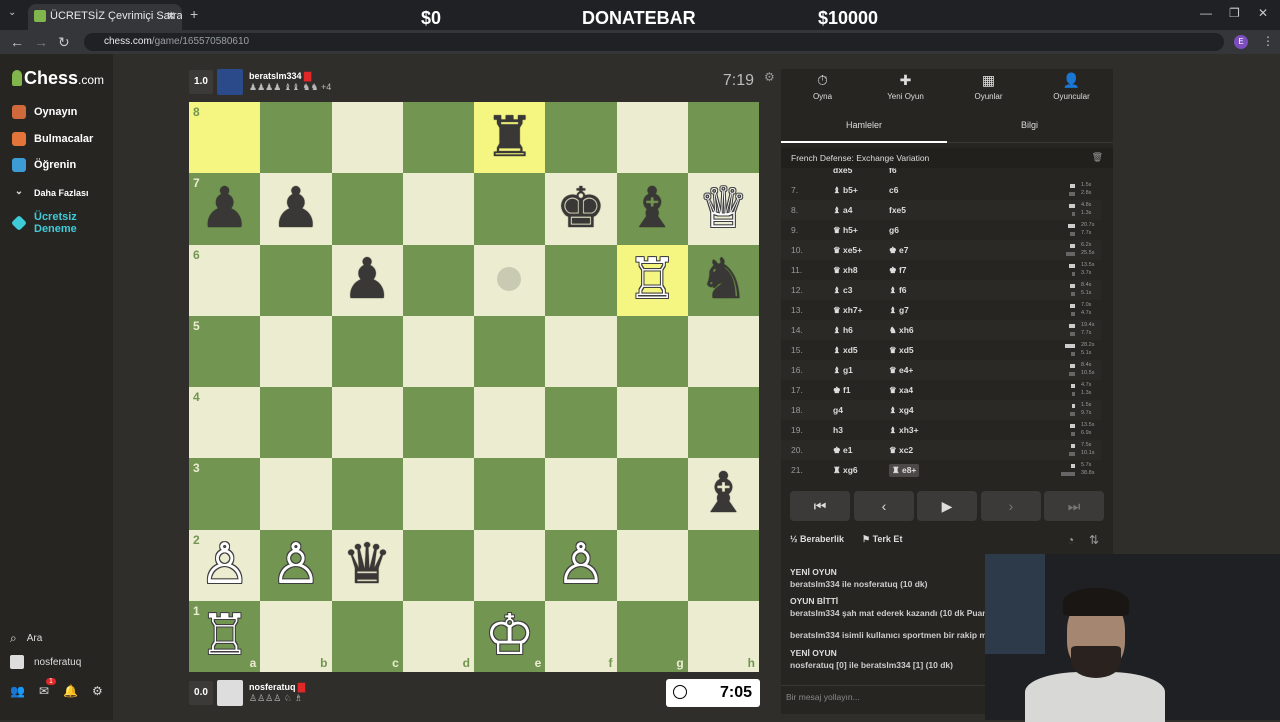  What do you see at coordinates (41, 42) in the screenshot?
I see `forward-icon: →` at bounding box center [41, 42].